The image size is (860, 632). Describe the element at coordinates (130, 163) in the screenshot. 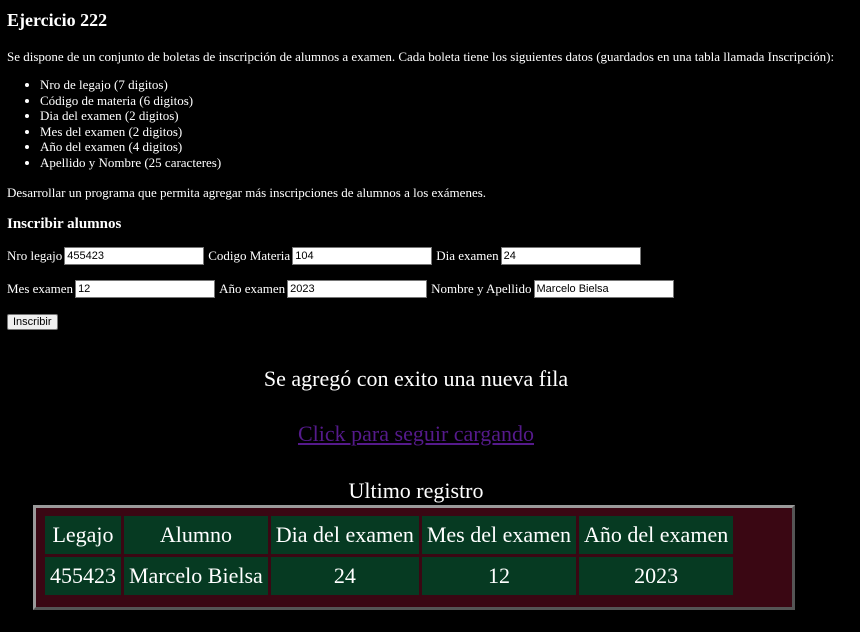

I see `list-item: Apellido y Nombre (25 caracteres)` at that location.